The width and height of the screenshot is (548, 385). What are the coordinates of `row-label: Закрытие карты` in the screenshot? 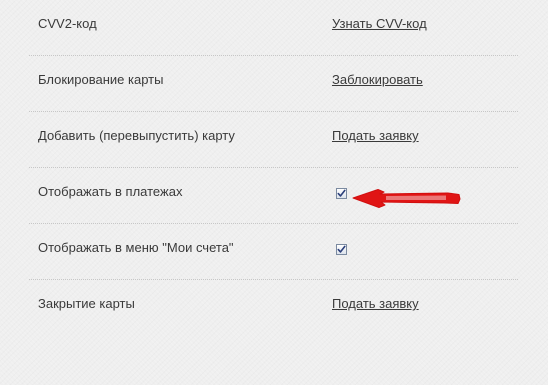 It's located at (86, 303).